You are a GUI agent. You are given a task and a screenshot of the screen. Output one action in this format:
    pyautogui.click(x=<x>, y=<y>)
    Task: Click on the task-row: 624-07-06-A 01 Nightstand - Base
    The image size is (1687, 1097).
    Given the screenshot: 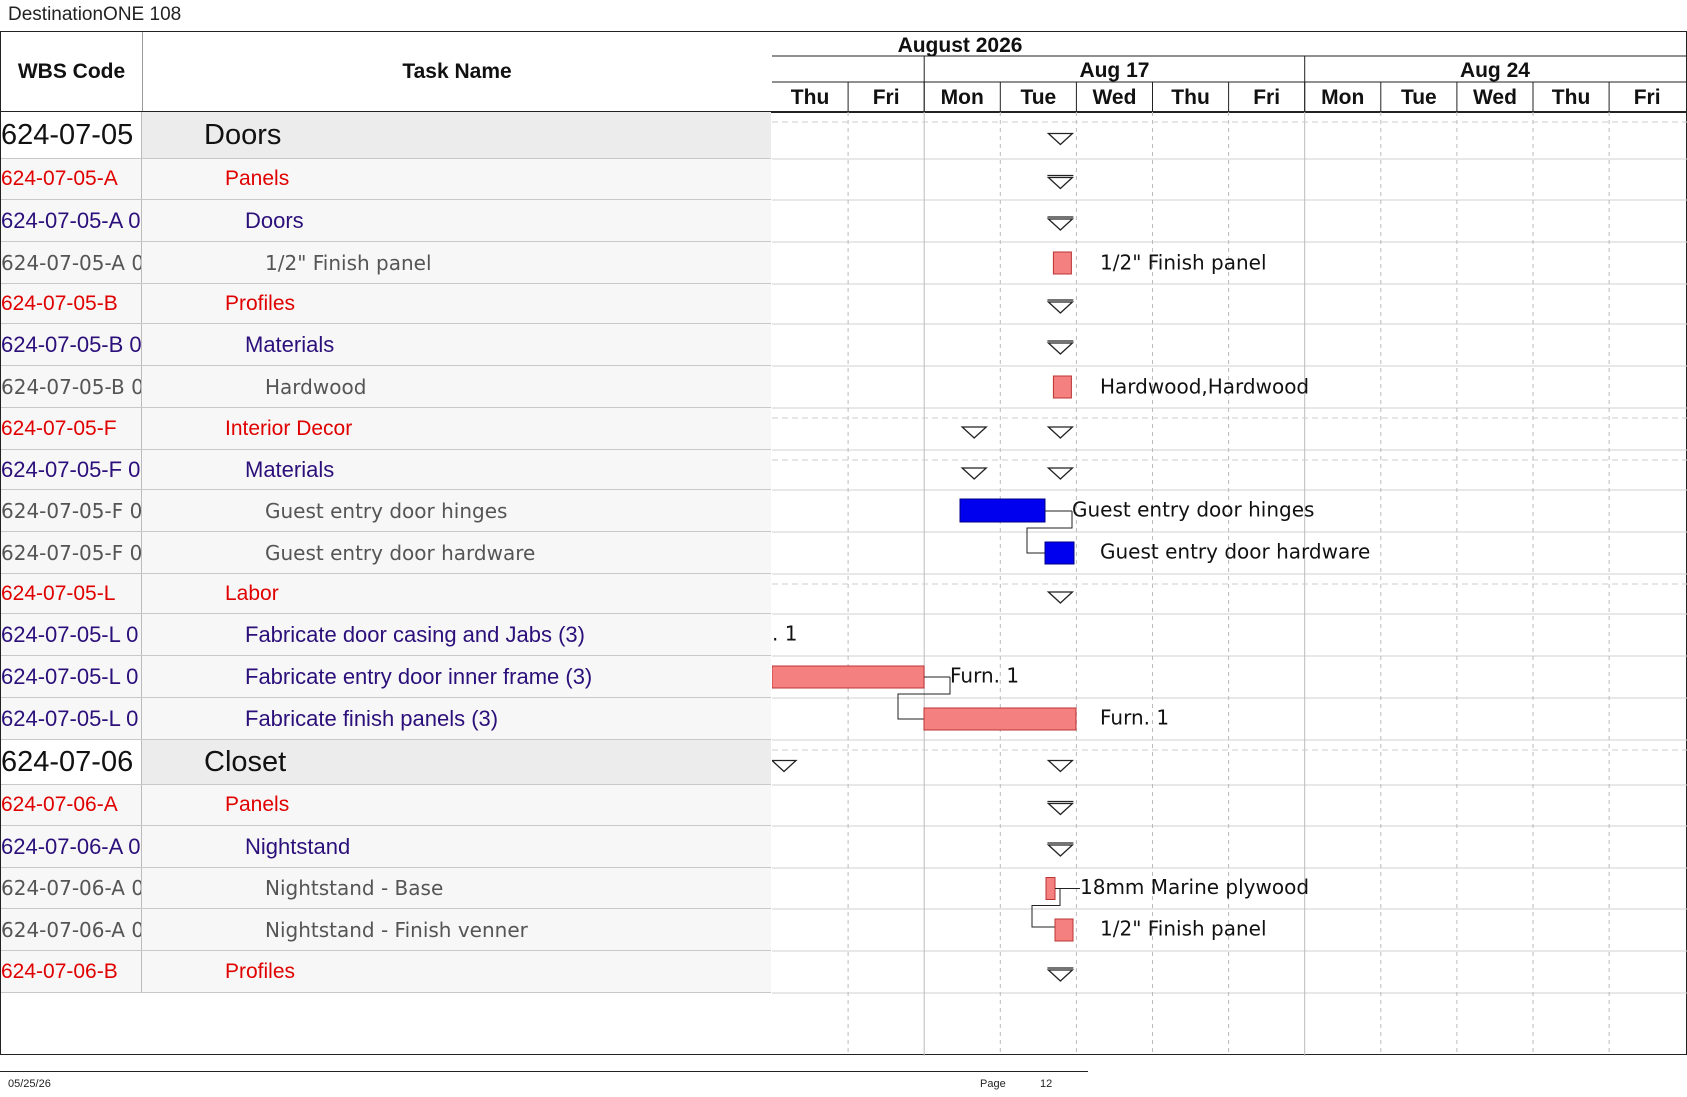 What is the action you would take?
    pyautogui.click(x=386, y=888)
    